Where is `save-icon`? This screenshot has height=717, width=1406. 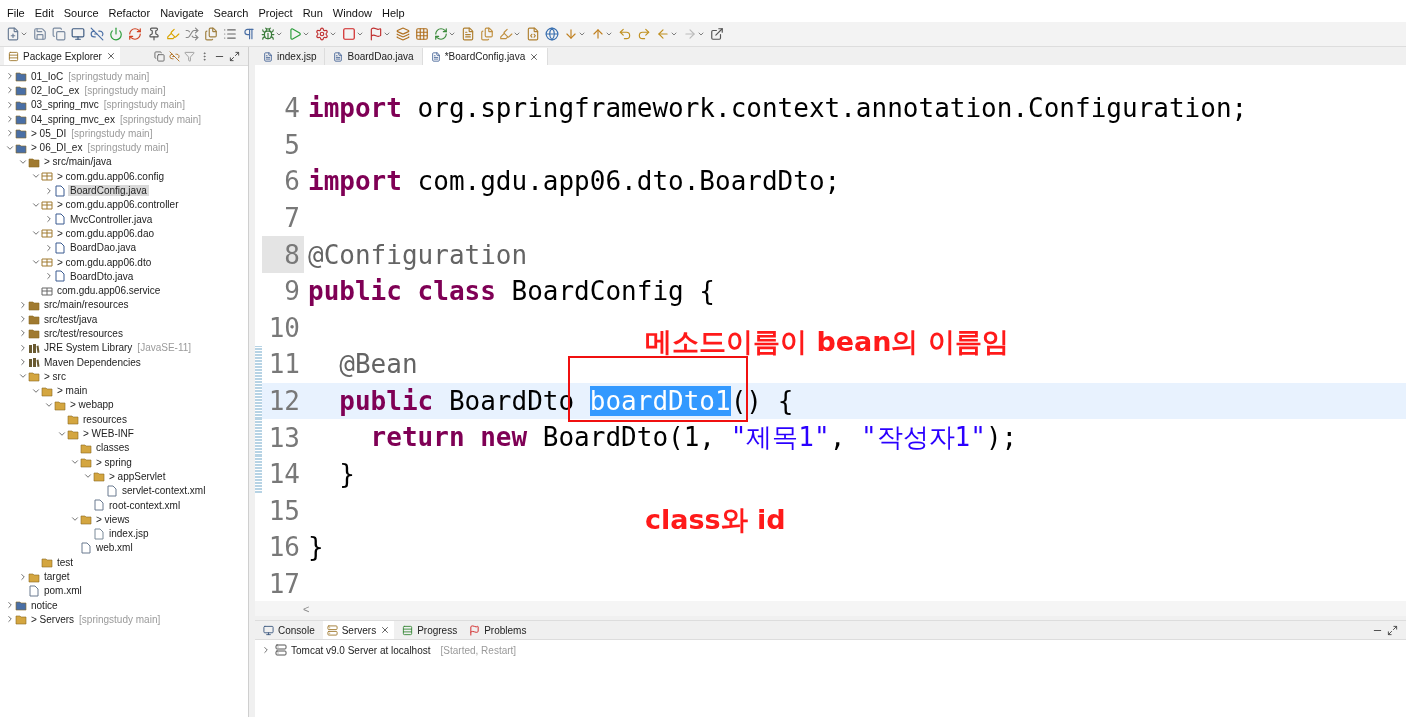
save-icon is located at coordinates (40, 34).